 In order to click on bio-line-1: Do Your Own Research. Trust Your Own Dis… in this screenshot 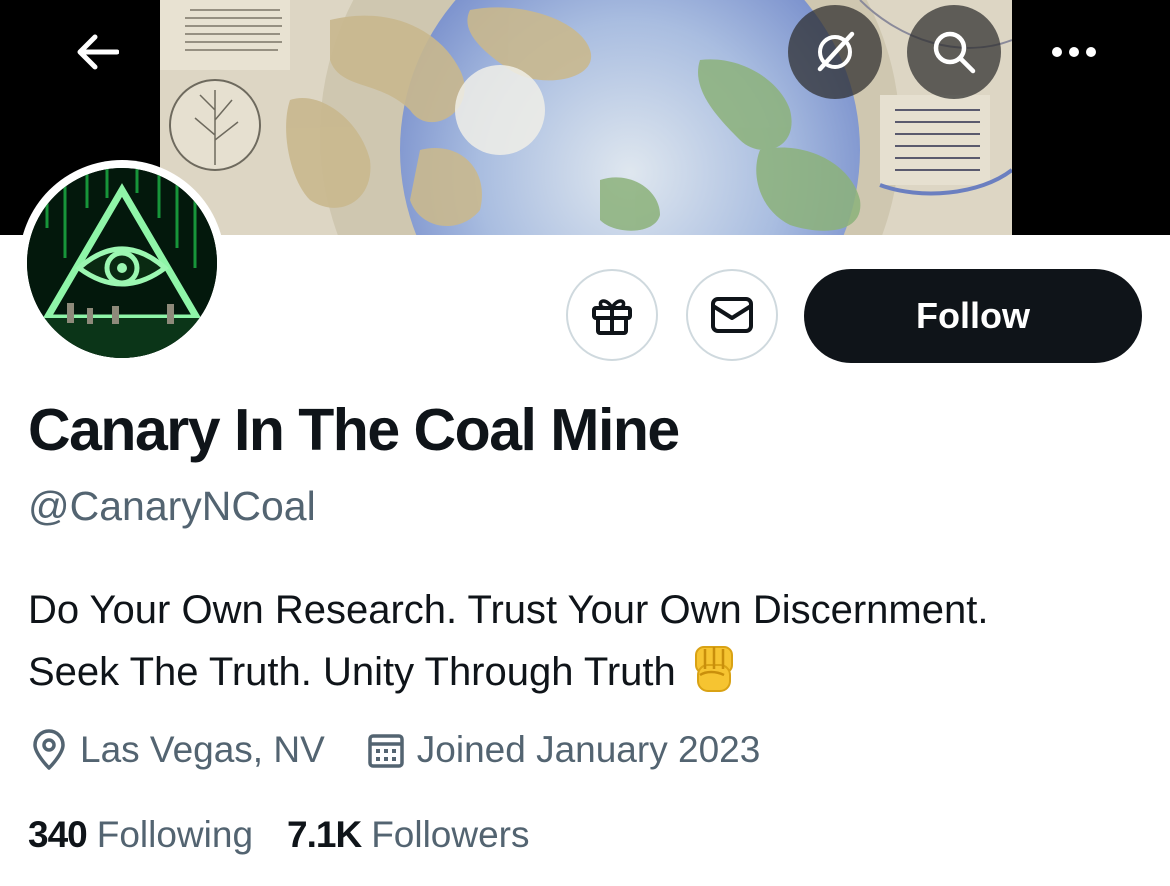, I will do `click(508, 610)`.